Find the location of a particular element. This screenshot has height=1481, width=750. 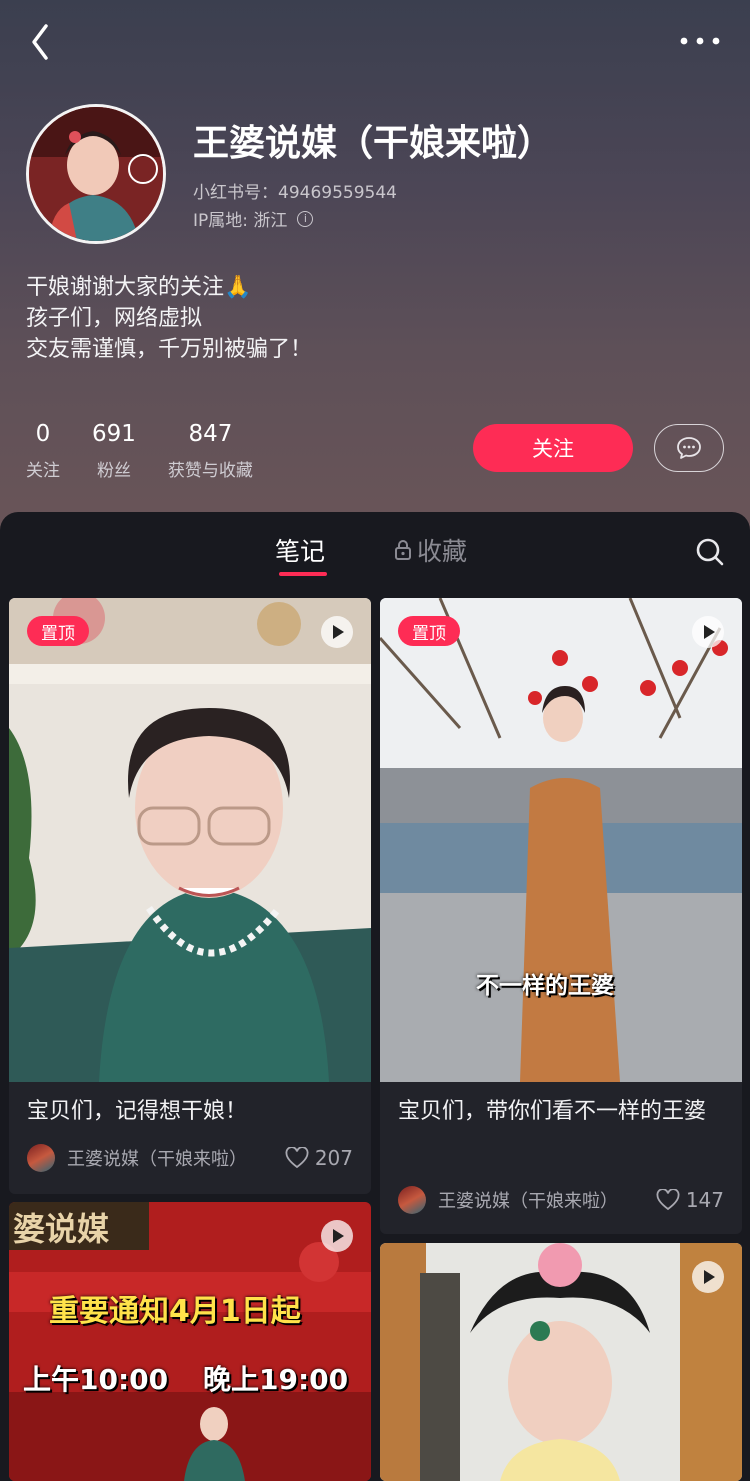

likes-collects-count: 847 is located at coordinates (210, 434).